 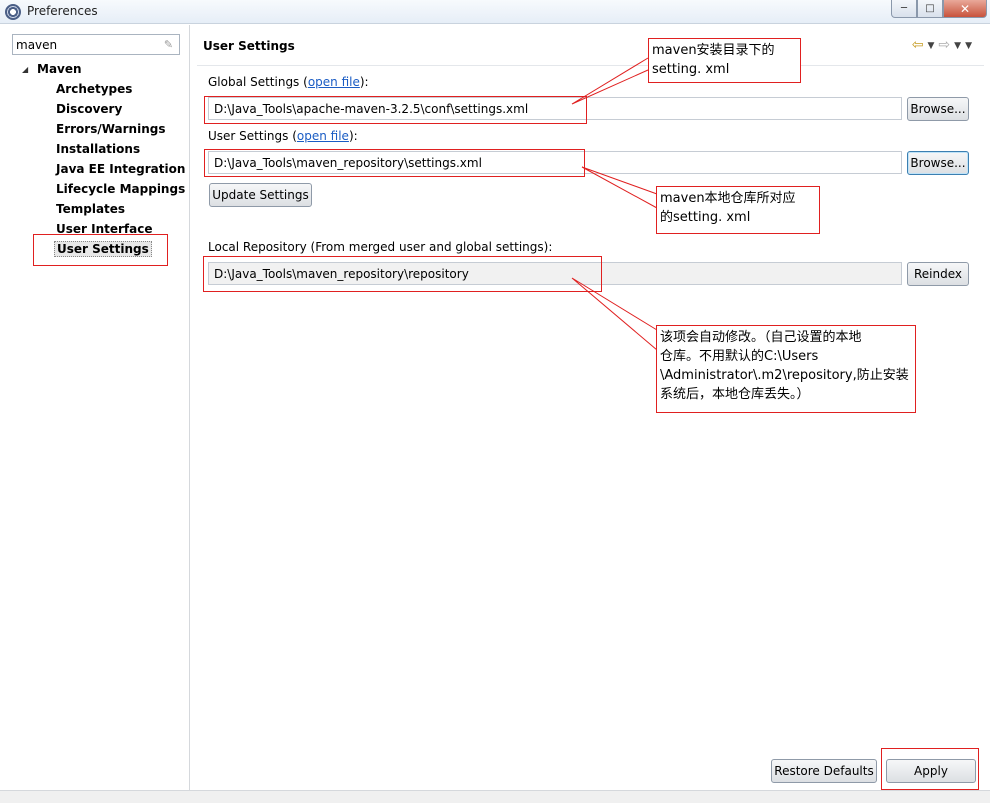 I want to click on user-settings-label-text: User Settings (, so click(x=252, y=136).